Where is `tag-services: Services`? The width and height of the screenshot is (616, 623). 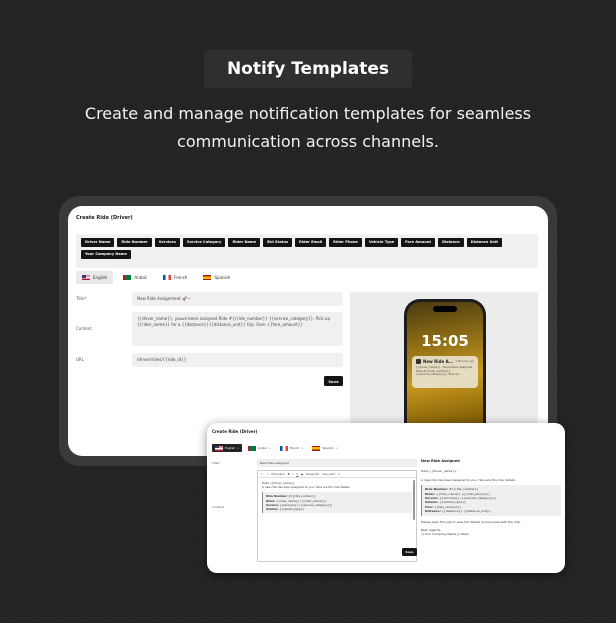 tag-services: Services is located at coordinates (167, 242).